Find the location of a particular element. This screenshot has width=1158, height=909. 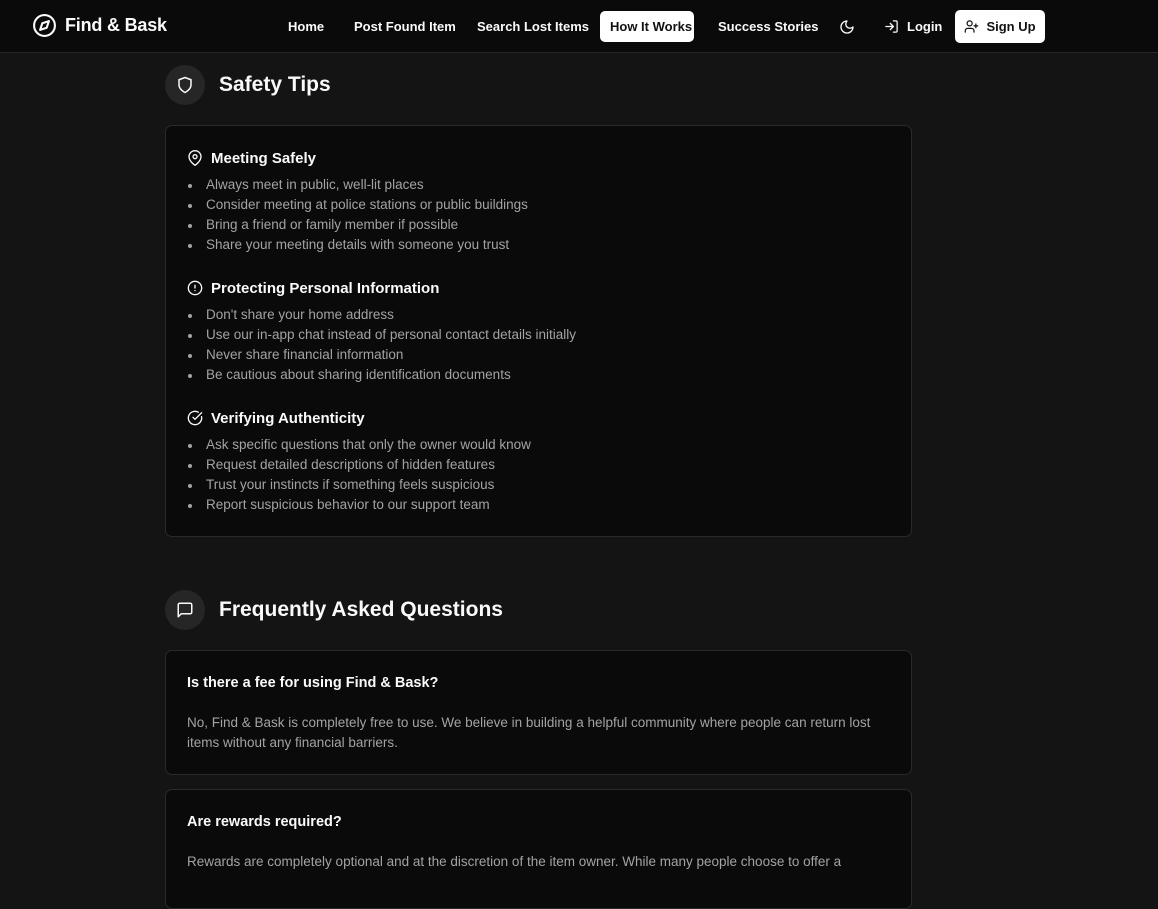

alert-circle-icon is located at coordinates (195, 288).